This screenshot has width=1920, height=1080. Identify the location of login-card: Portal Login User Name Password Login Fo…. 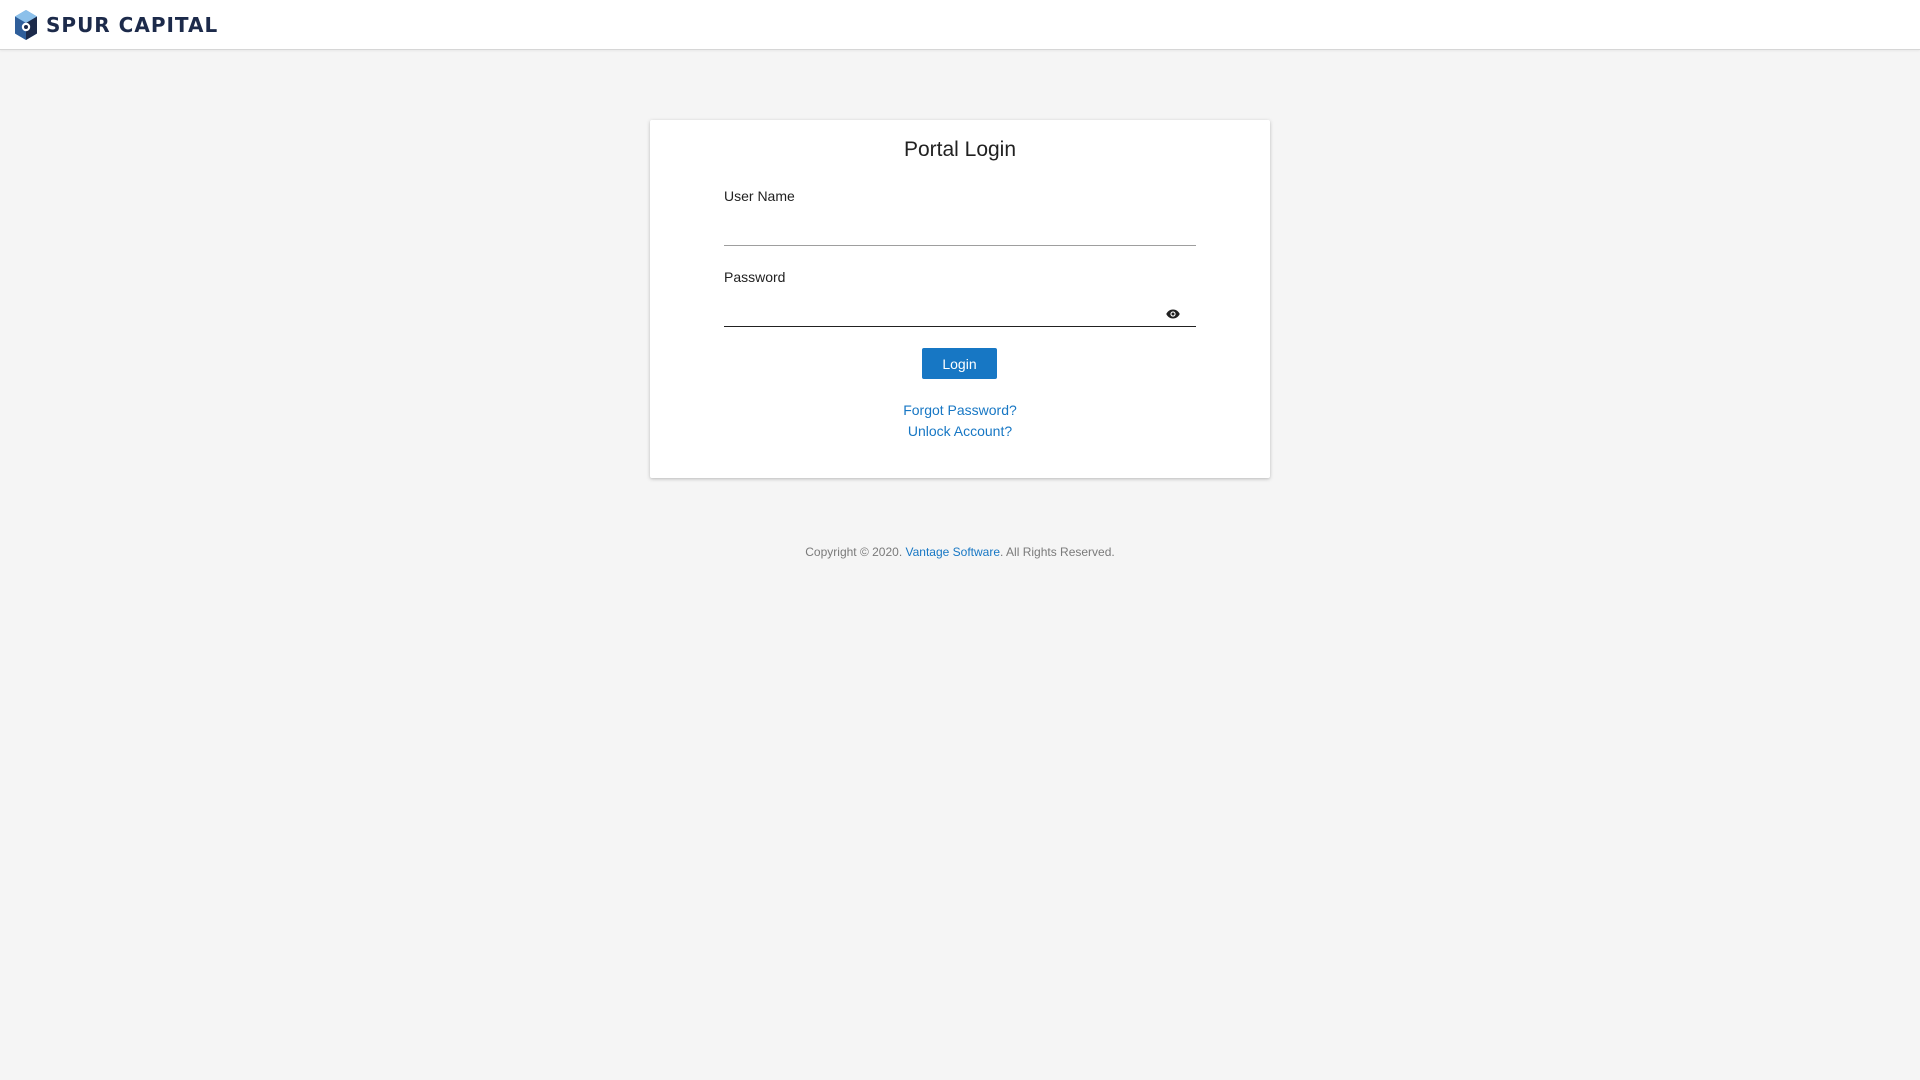
(960, 299).